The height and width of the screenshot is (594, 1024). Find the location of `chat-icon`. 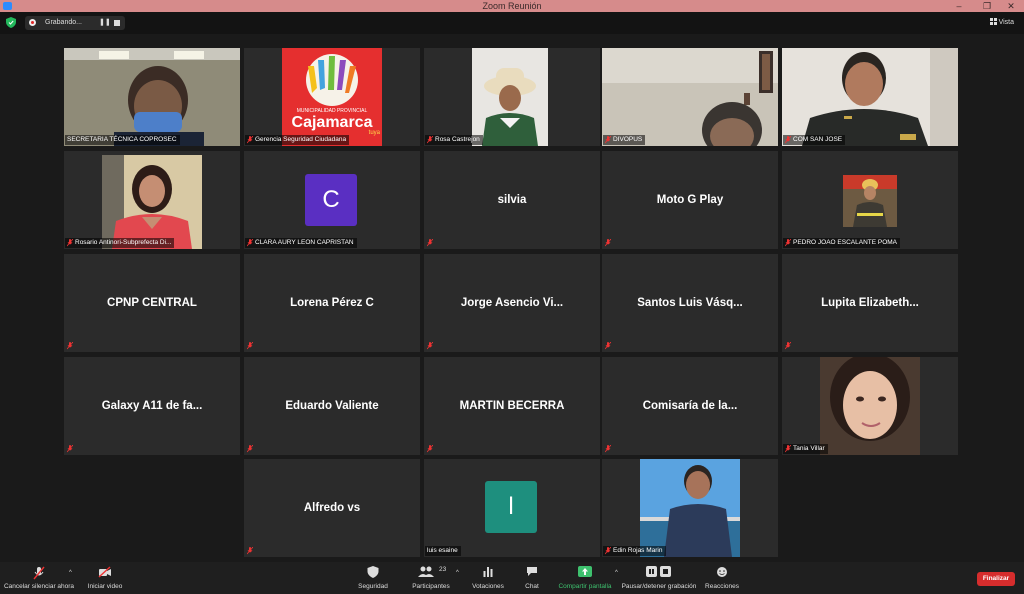

chat-icon is located at coordinates (532, 571).